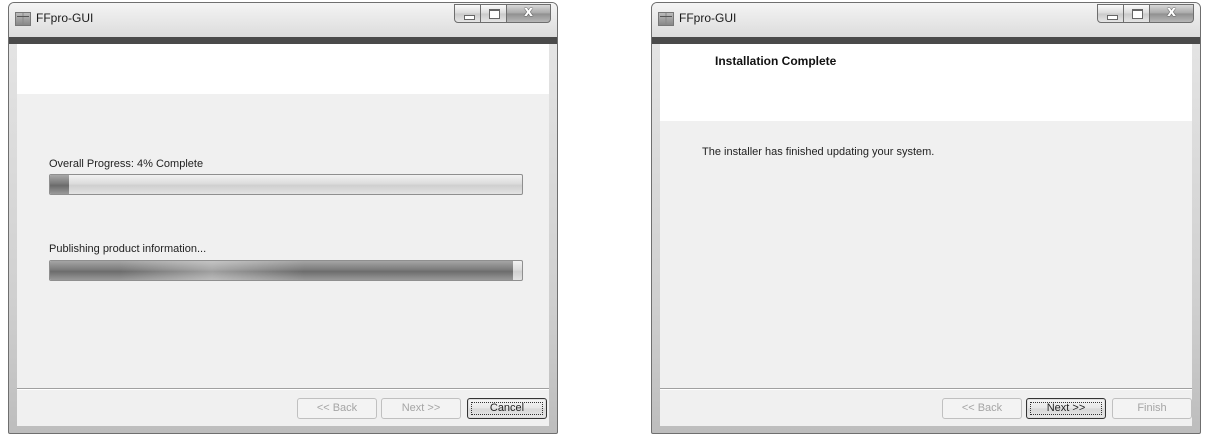  I want to click on wizard-header-title: Installation Complete, so click(776, 61).